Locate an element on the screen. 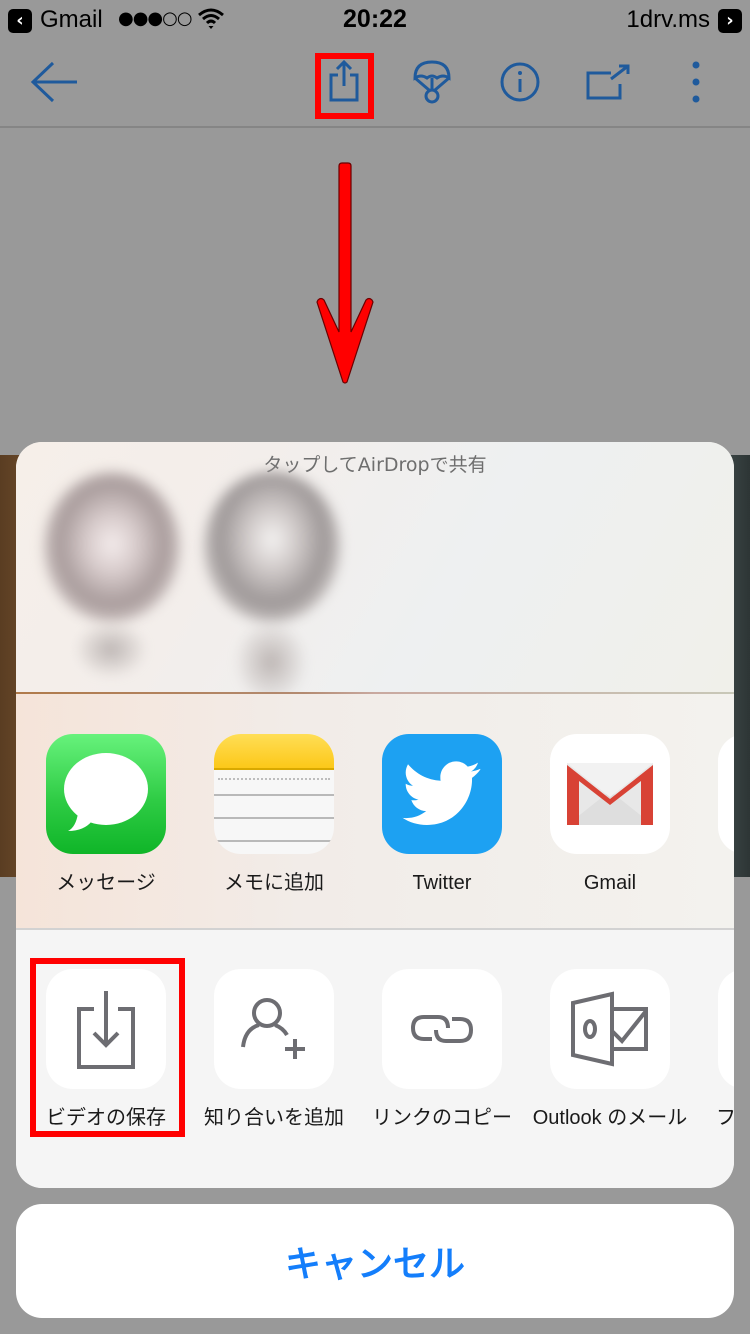 The image size is (750, 1334). arrow-left-icon is located at coordinates (54, 84).